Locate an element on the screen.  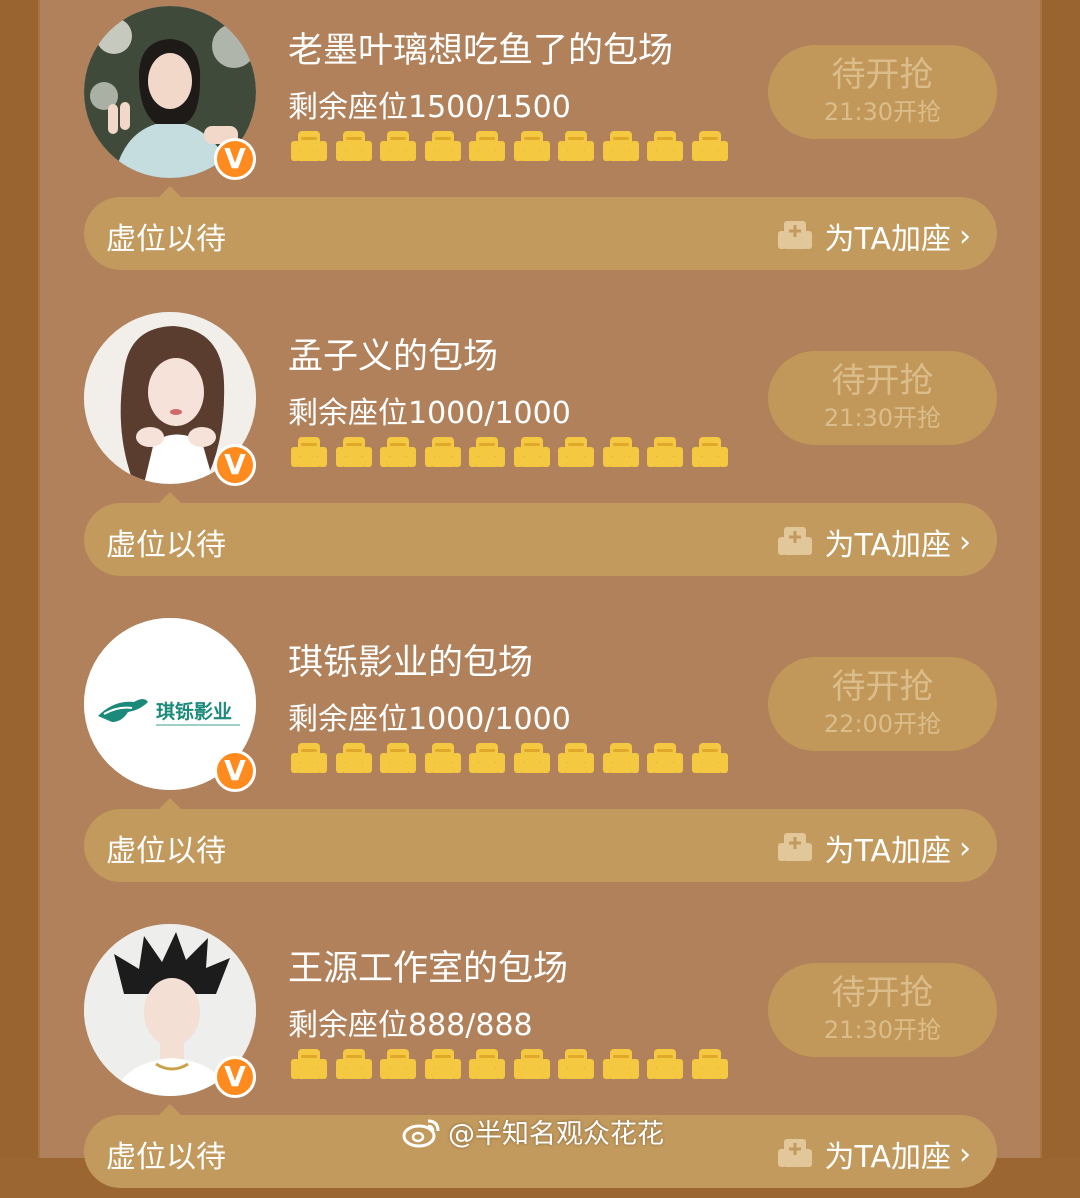
remaining-seats: 剩余座位888/888 is located at coordinates (410, 1025).